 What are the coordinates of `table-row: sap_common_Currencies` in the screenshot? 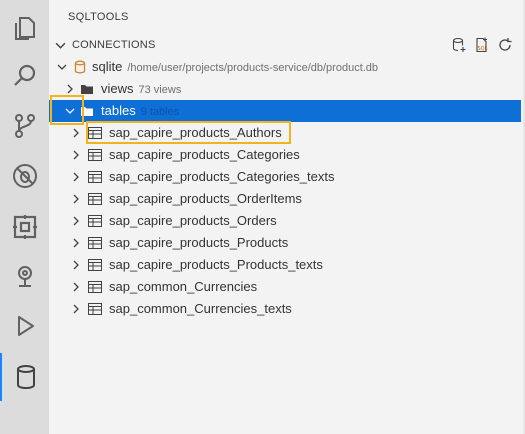 It's located at (285, 287).